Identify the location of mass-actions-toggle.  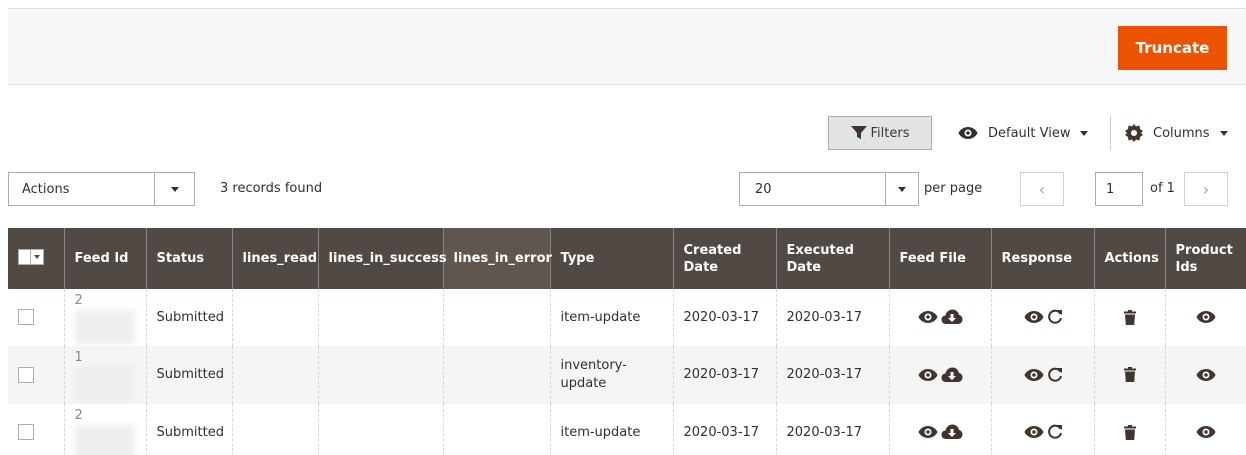
(174, 189).